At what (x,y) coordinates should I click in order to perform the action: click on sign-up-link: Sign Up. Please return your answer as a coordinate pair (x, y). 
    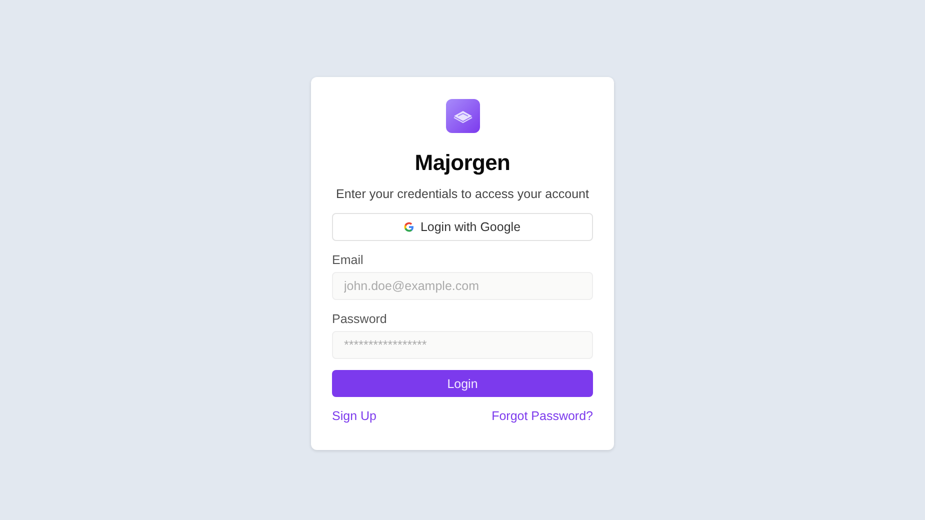
    Looking at the image, I should click on (354, 416).